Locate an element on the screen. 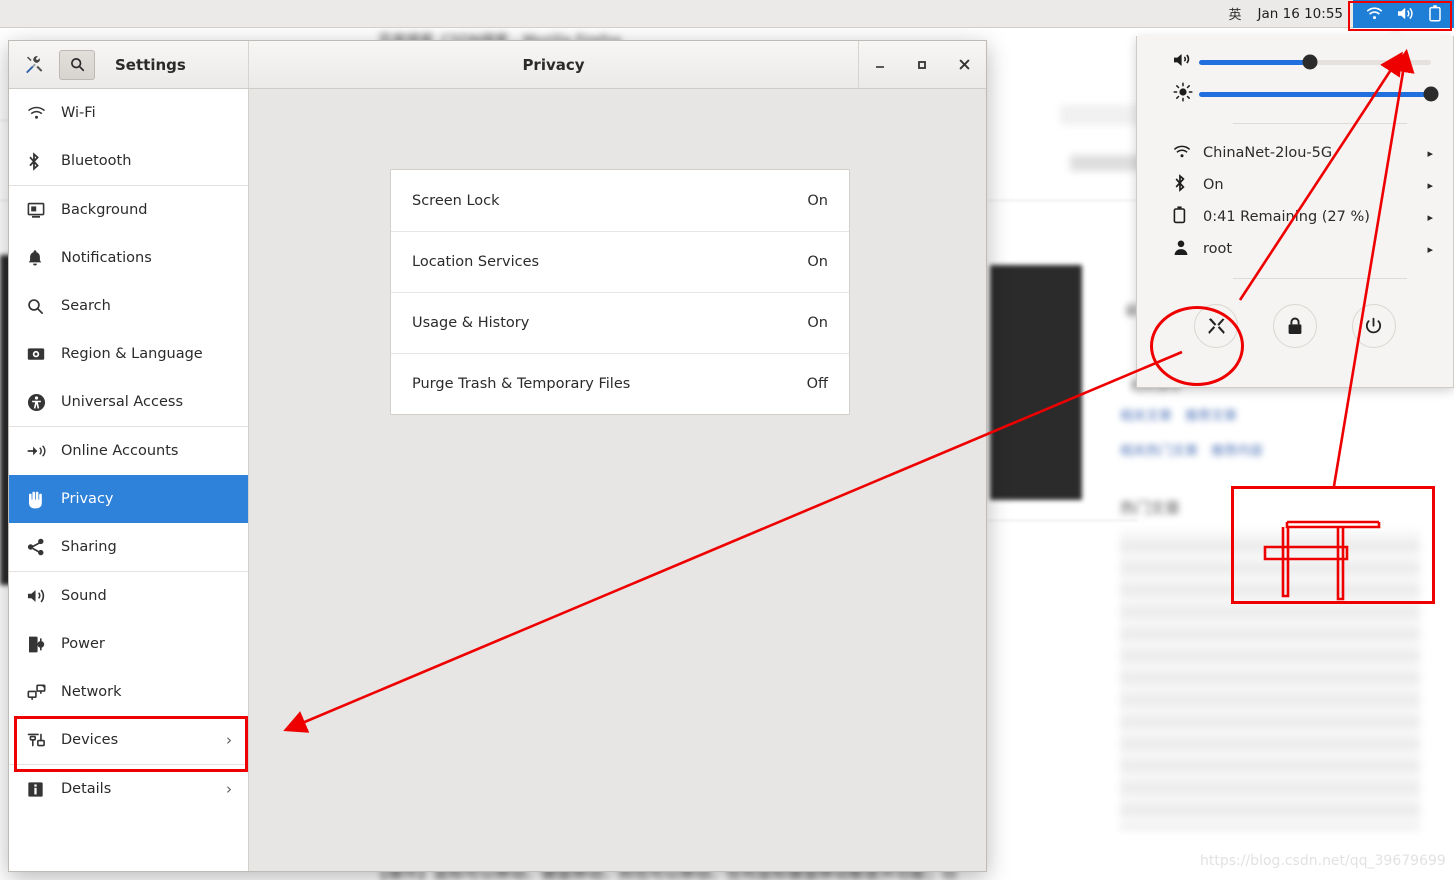  sidebar-item-online-accounts: Online Accounts is located at coordinates (128, 451).